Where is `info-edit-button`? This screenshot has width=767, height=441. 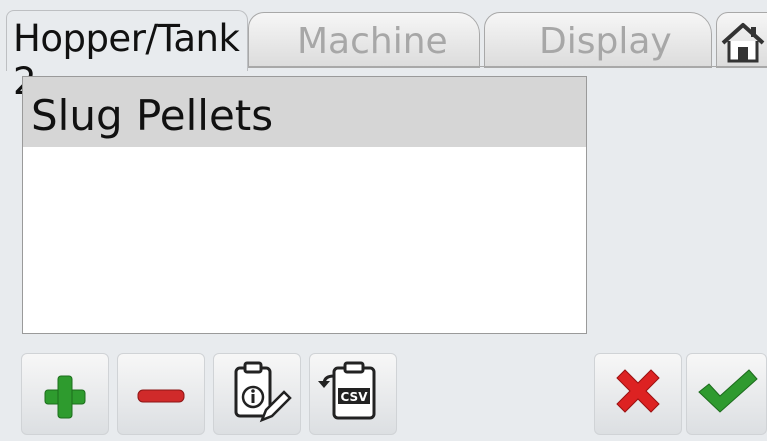 info-edit-button is located at coordinates (257, 394).